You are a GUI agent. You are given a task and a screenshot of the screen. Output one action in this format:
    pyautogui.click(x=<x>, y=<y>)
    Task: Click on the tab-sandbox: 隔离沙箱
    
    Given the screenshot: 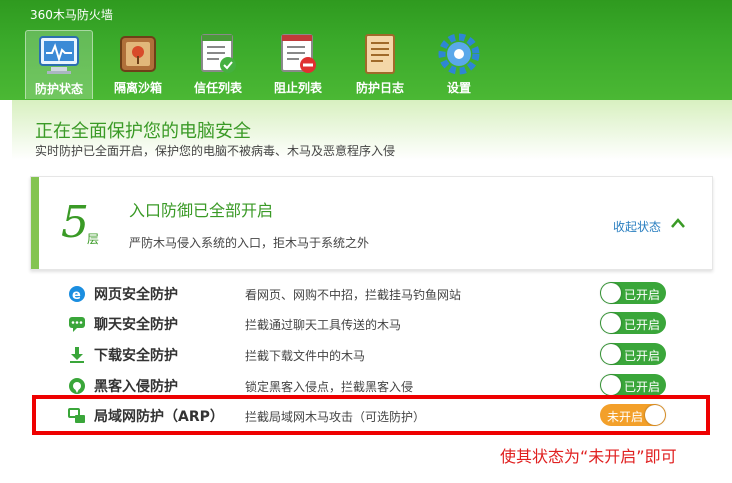 What is the action you would take?
    pyautogui.click(x=138, y=64)
    